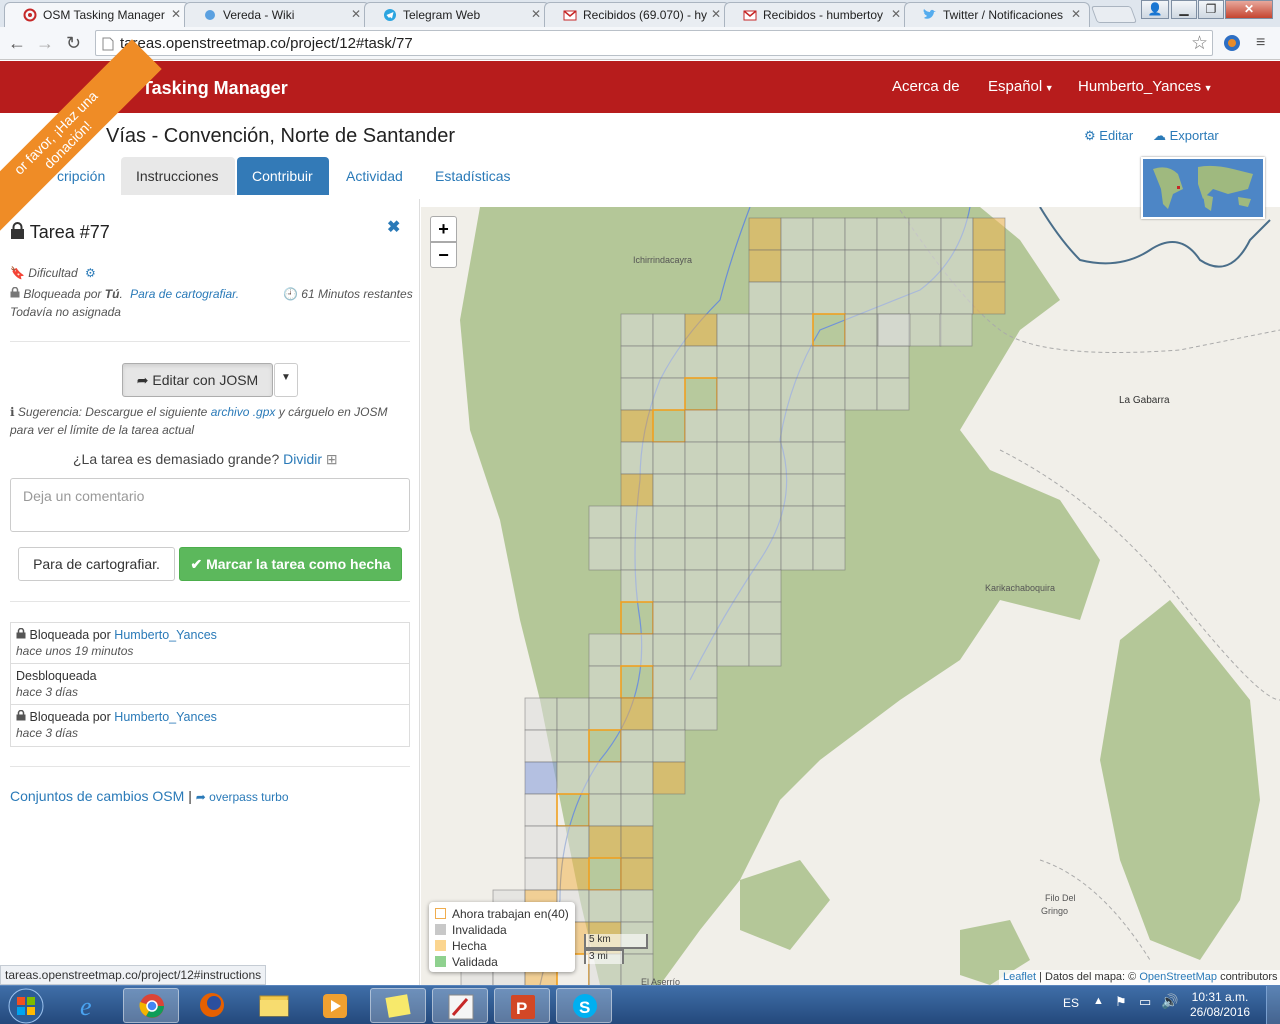 Image resolution: width=1280 pixels, height=1024 pixels. Describe the element at coordinates (1071, 1003) in the screenshot. I see `input-language: ES` at that location.